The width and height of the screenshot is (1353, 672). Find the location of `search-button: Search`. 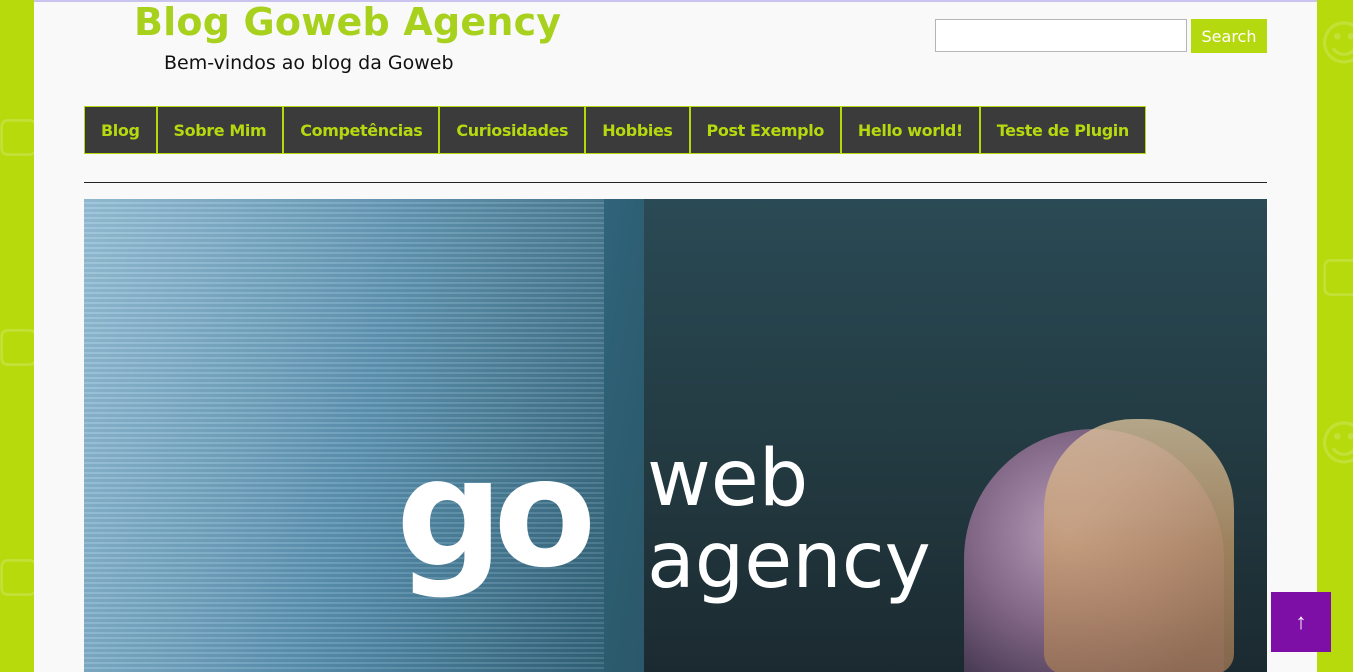

search-button: Search is located at coordinates (1229, 36).